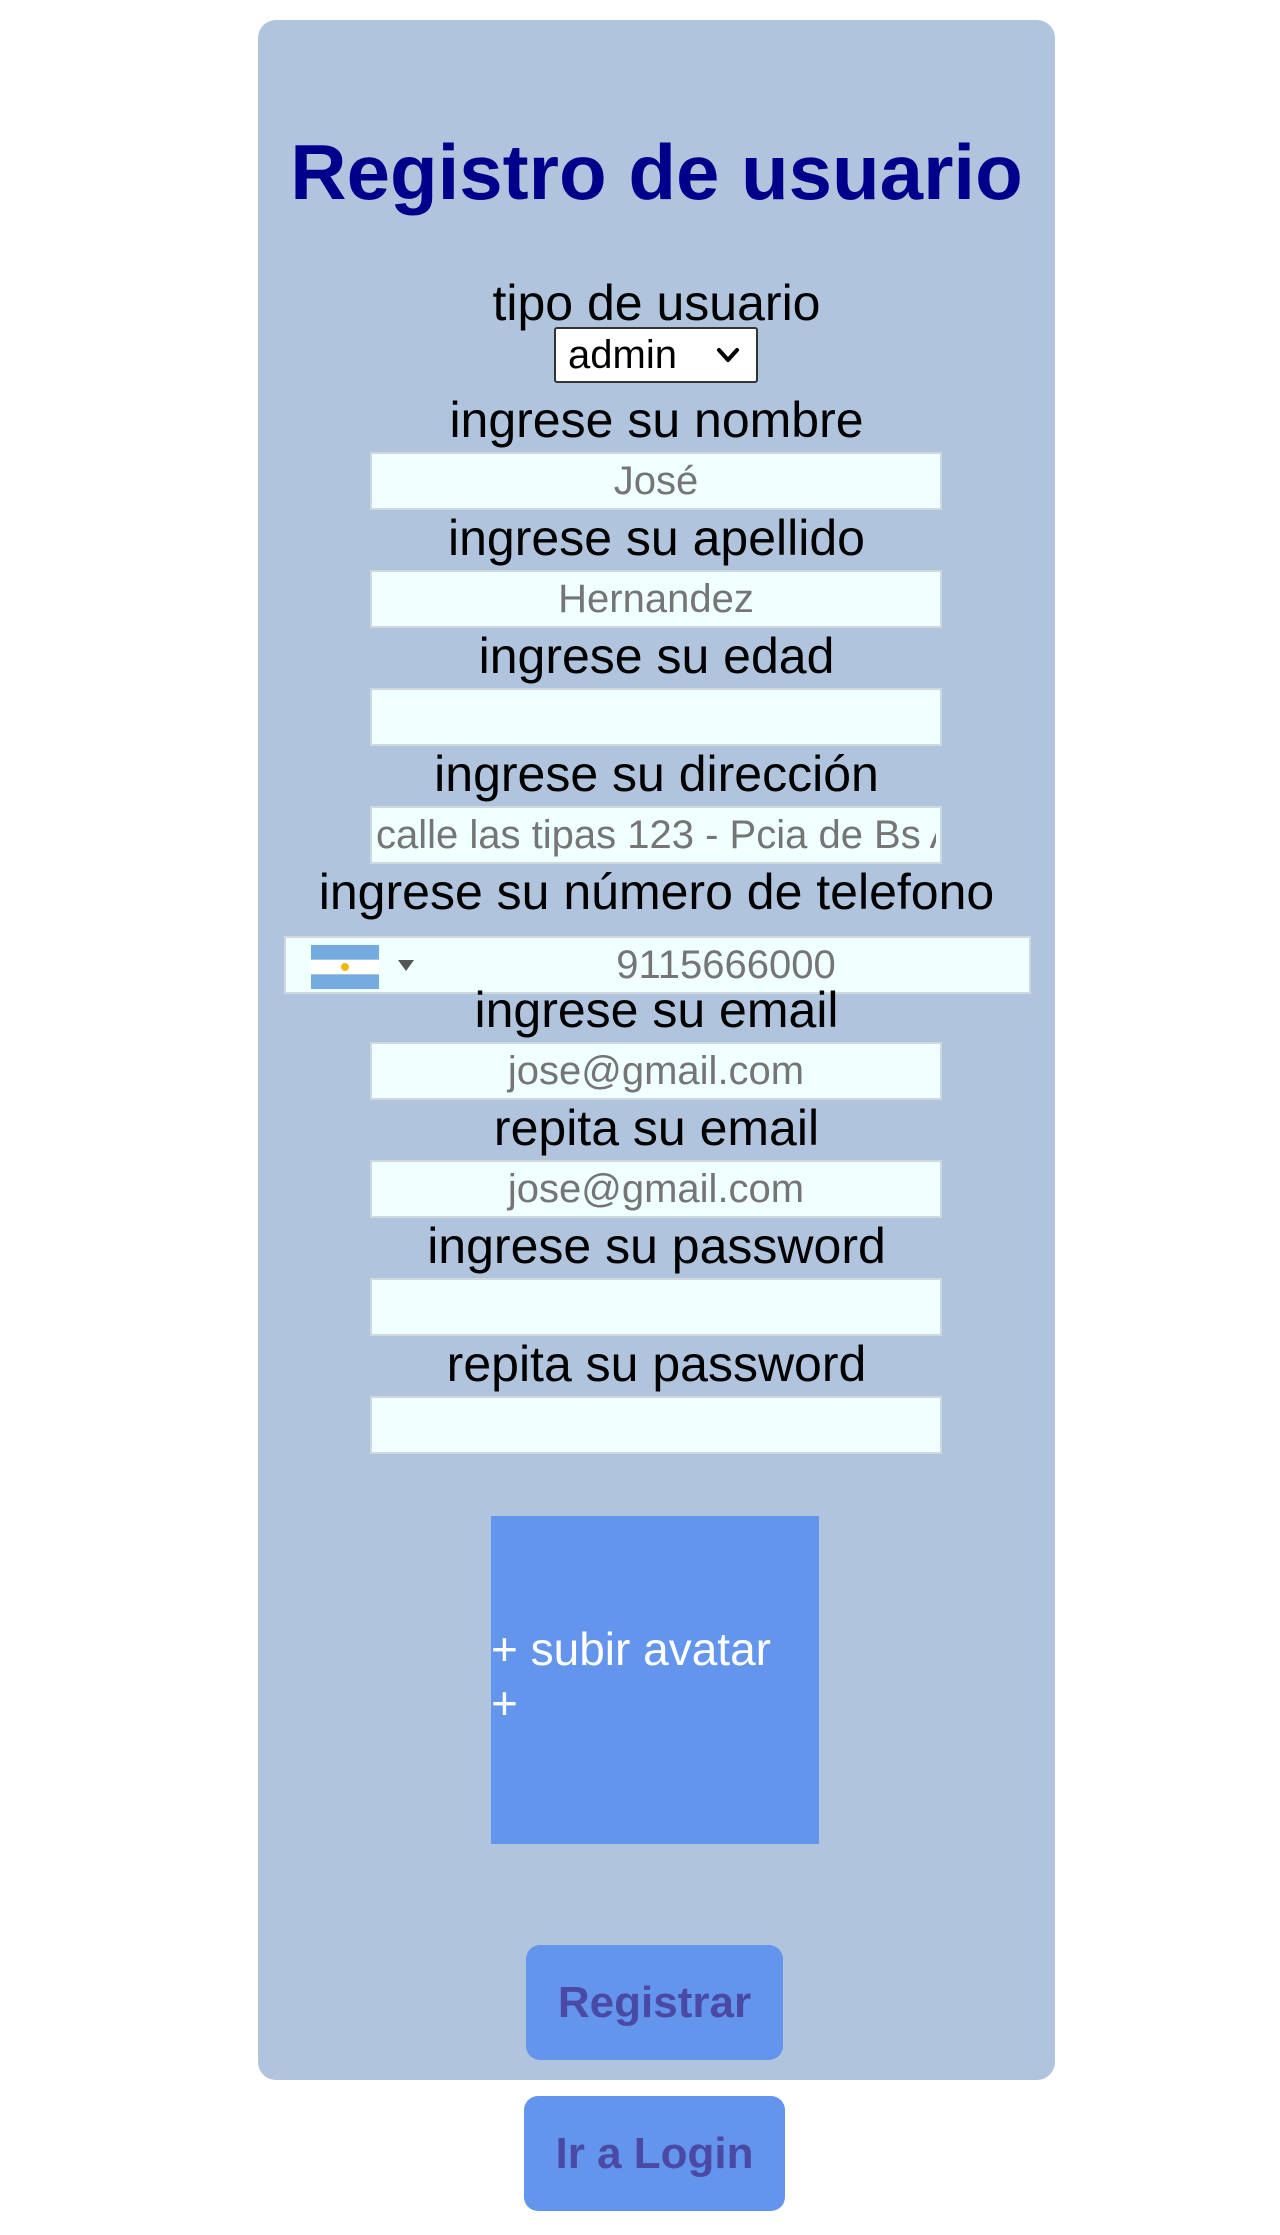  I want to click on apellido-label: ingrese su apellido, so click(656, 538).